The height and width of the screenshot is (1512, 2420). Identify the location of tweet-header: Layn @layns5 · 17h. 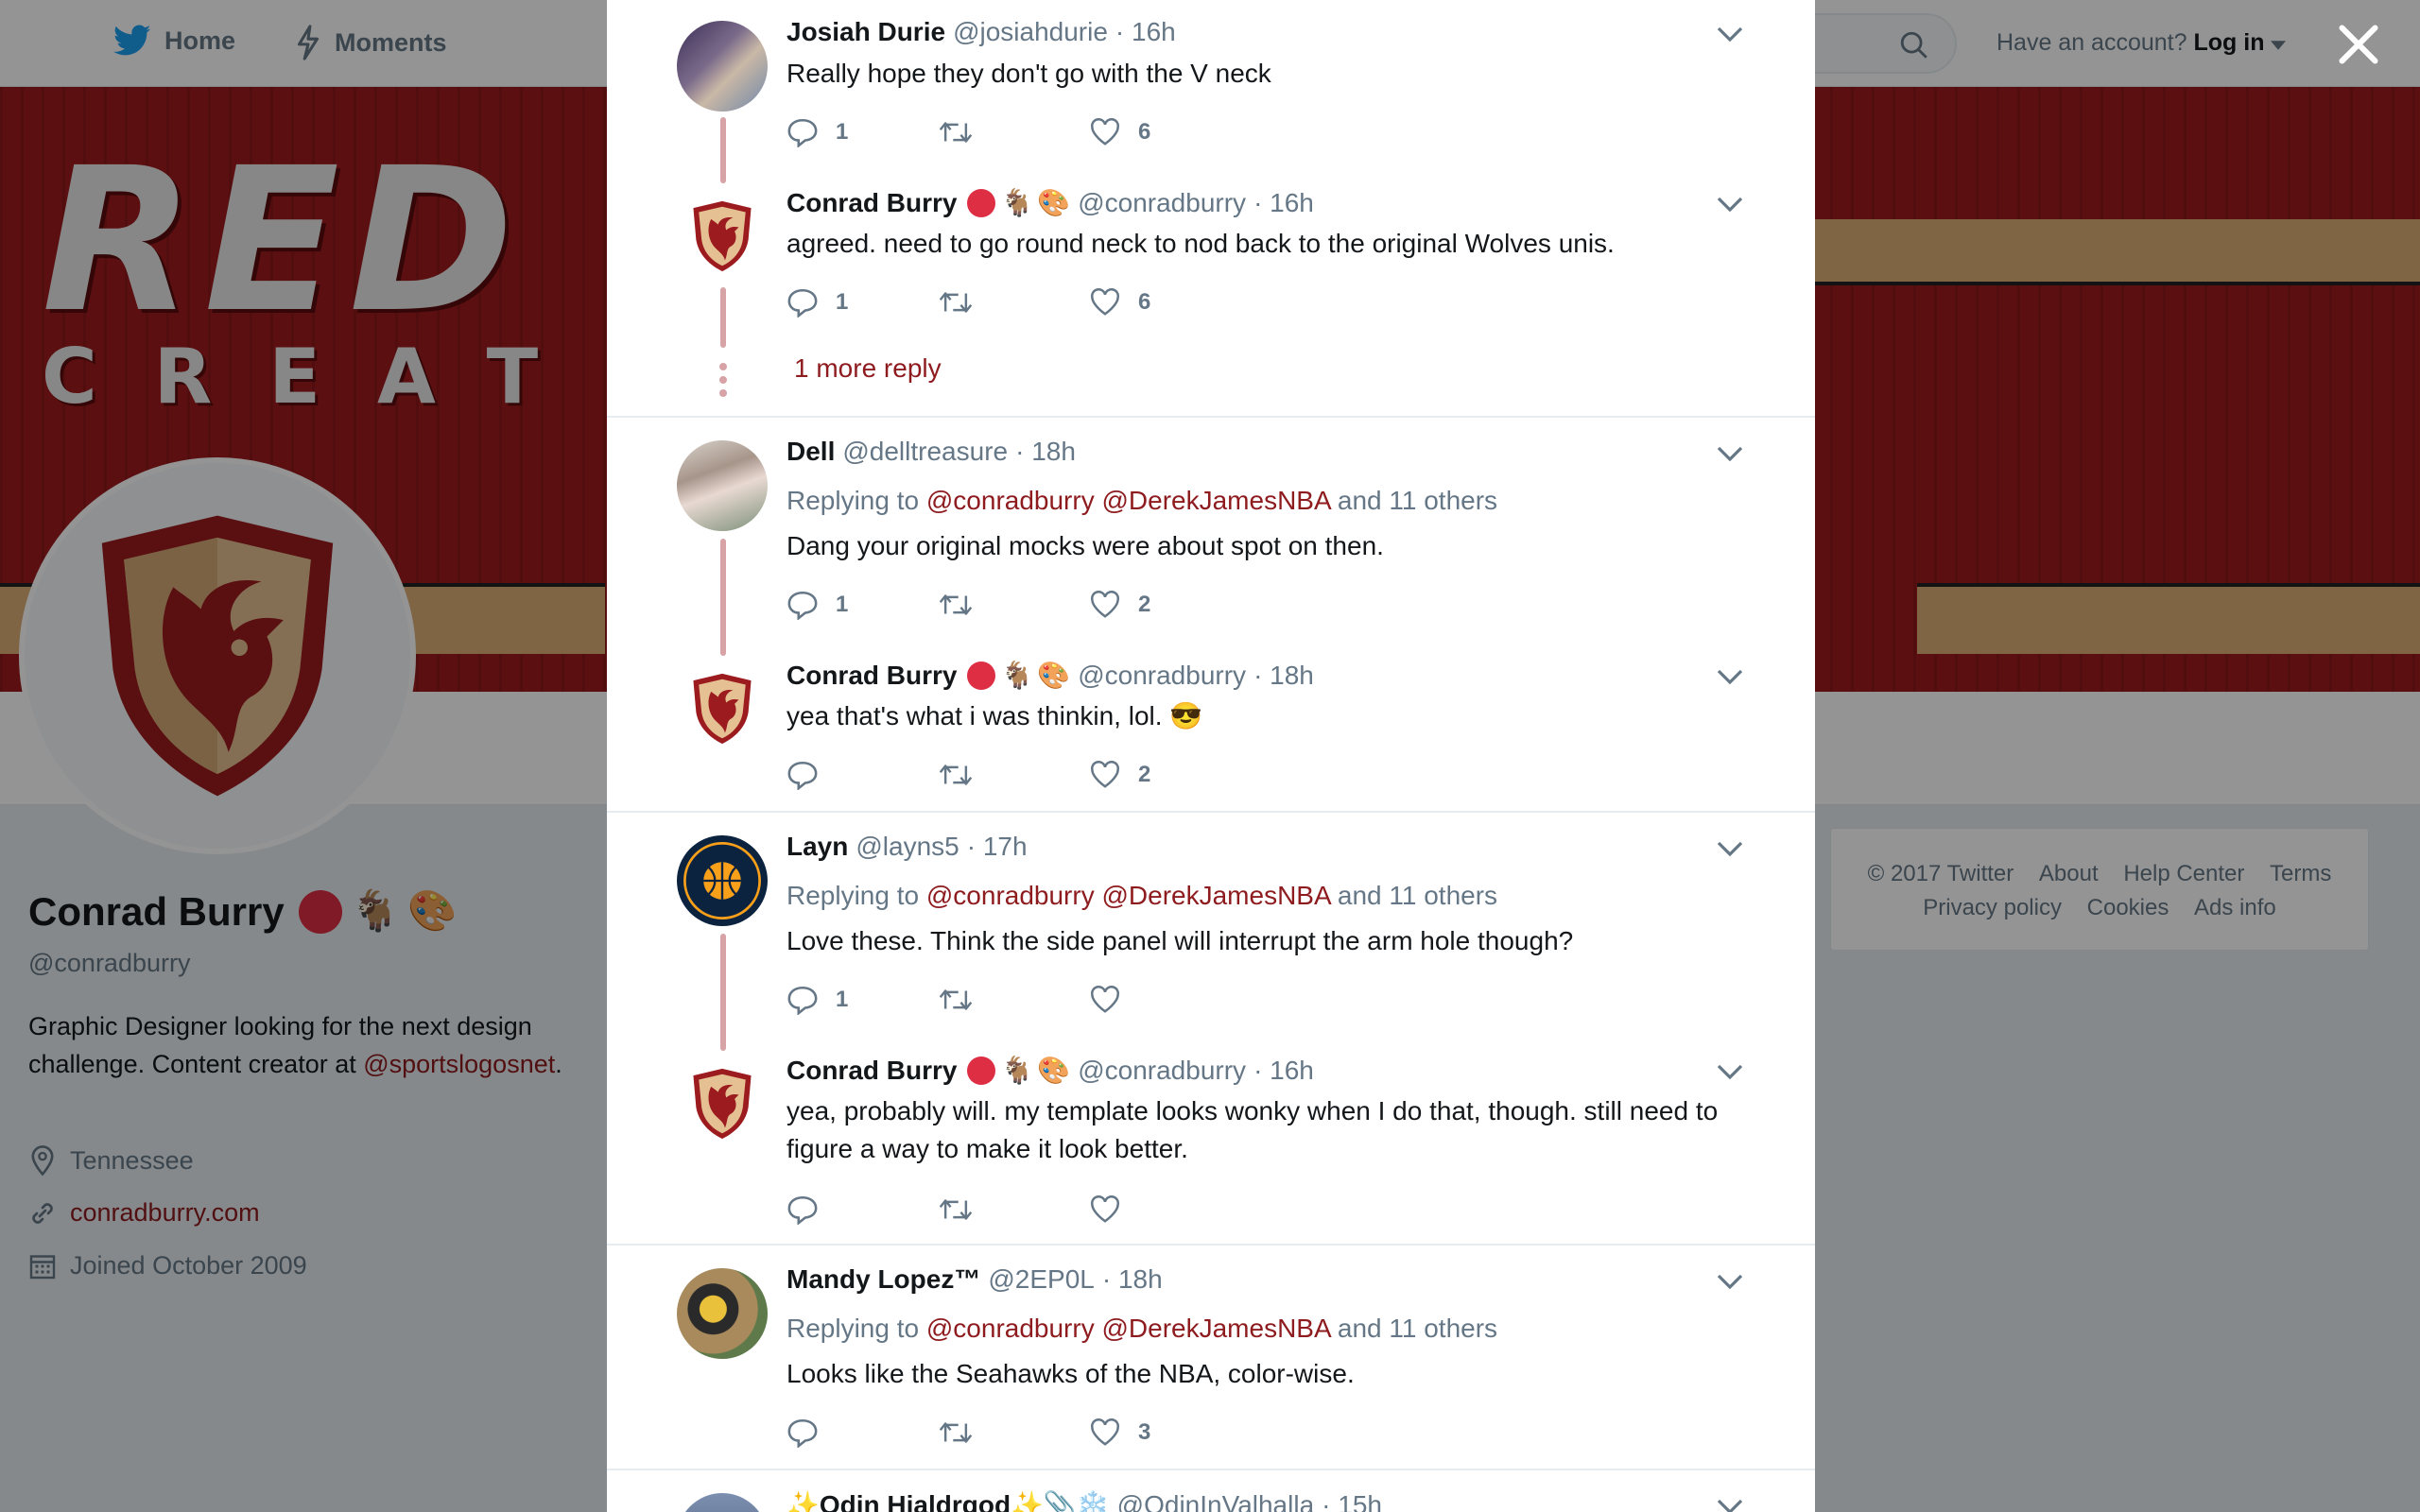
(907, 847).